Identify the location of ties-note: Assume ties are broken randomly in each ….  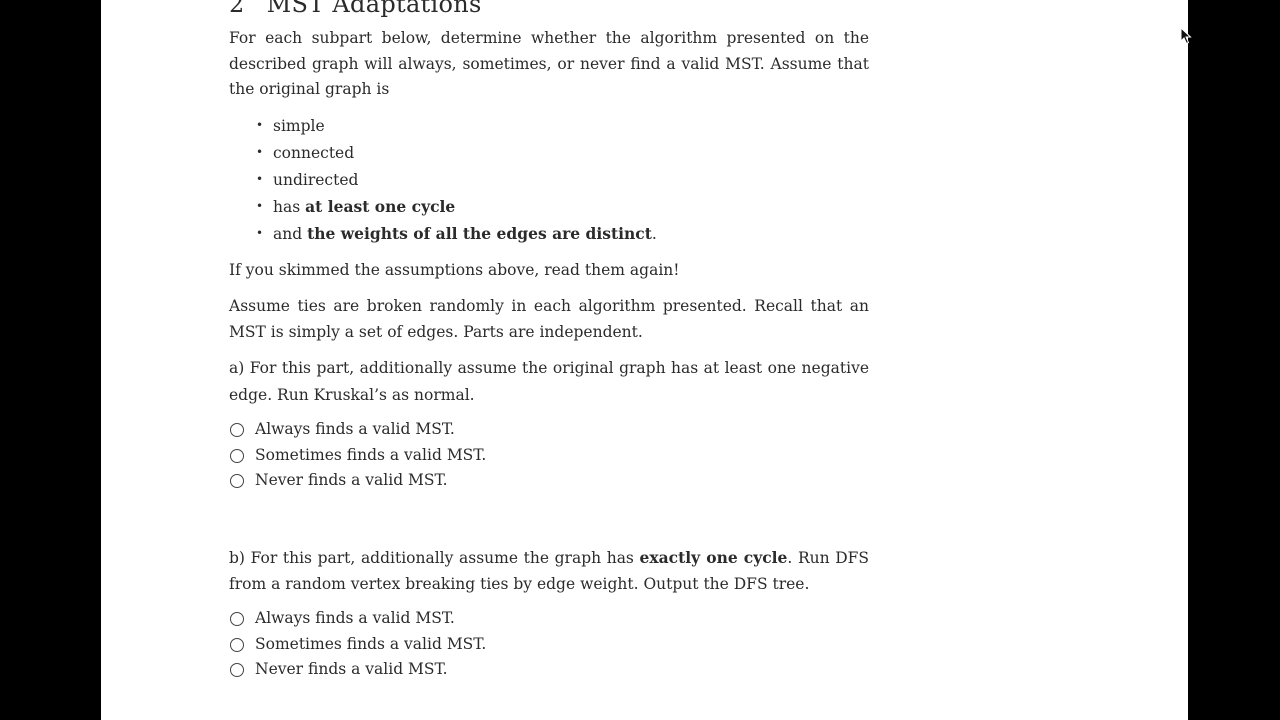
(549, 319).